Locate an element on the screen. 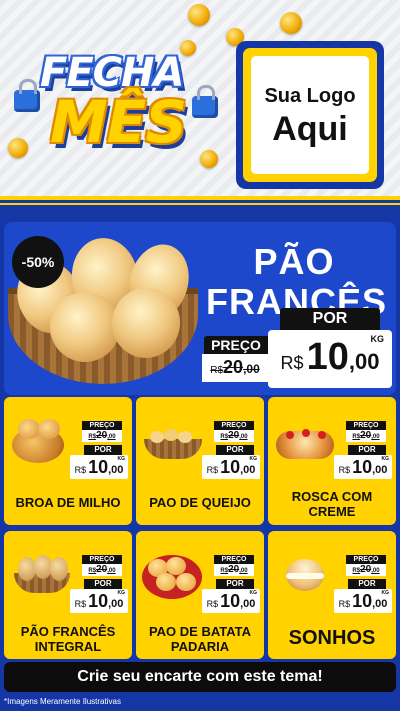  logo-placeholder: Sua Logo Aqui is located at coordinates (310, 115).